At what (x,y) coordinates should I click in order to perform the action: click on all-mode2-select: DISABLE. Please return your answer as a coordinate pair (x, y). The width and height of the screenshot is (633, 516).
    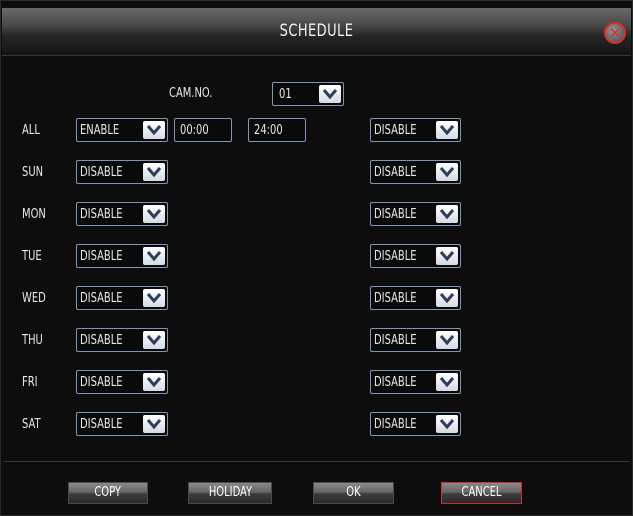
    Looking at the image, I should click on (415, 130).